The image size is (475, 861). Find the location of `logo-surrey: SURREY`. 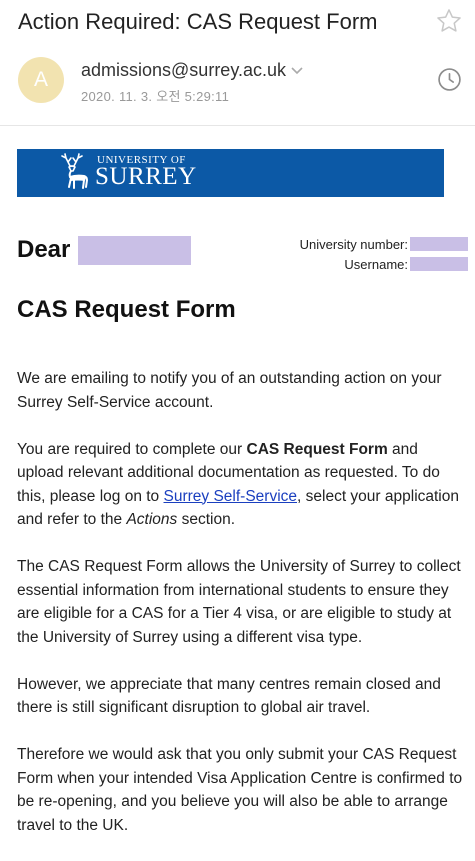

logo-surrey: SURREY is located at coordinates (146, 176).